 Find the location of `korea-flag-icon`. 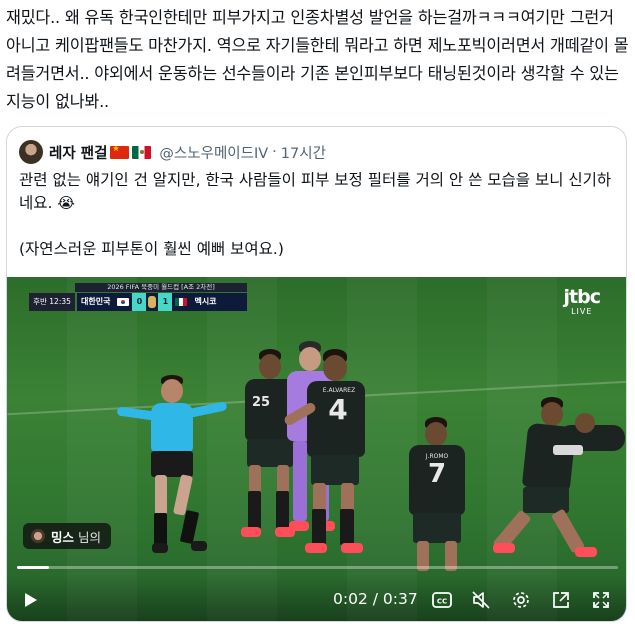

korea-flag-icon is located at coordinates (123, 302).